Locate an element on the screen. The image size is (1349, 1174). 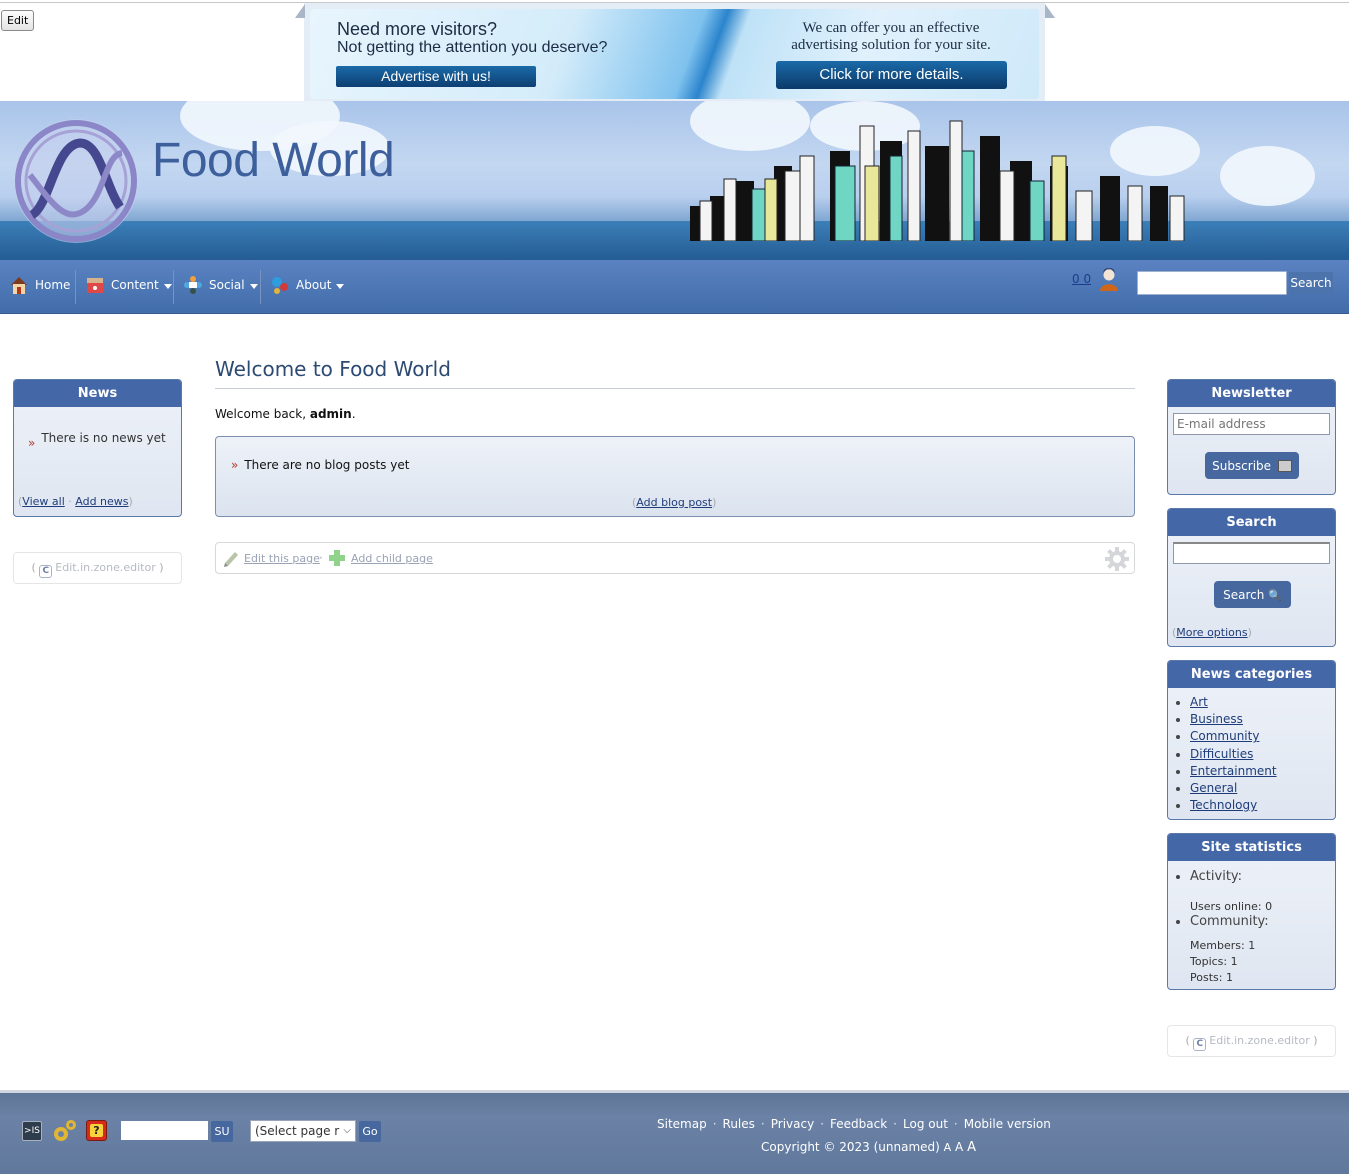
category-link-art: Art is located at coordinates (1199, 702).